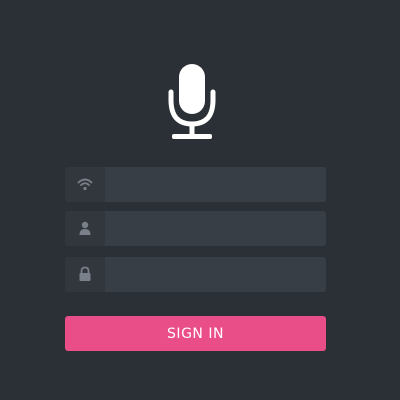 This screenshot has width=400, height=400. I want to click on username-field, so click(195, 228).